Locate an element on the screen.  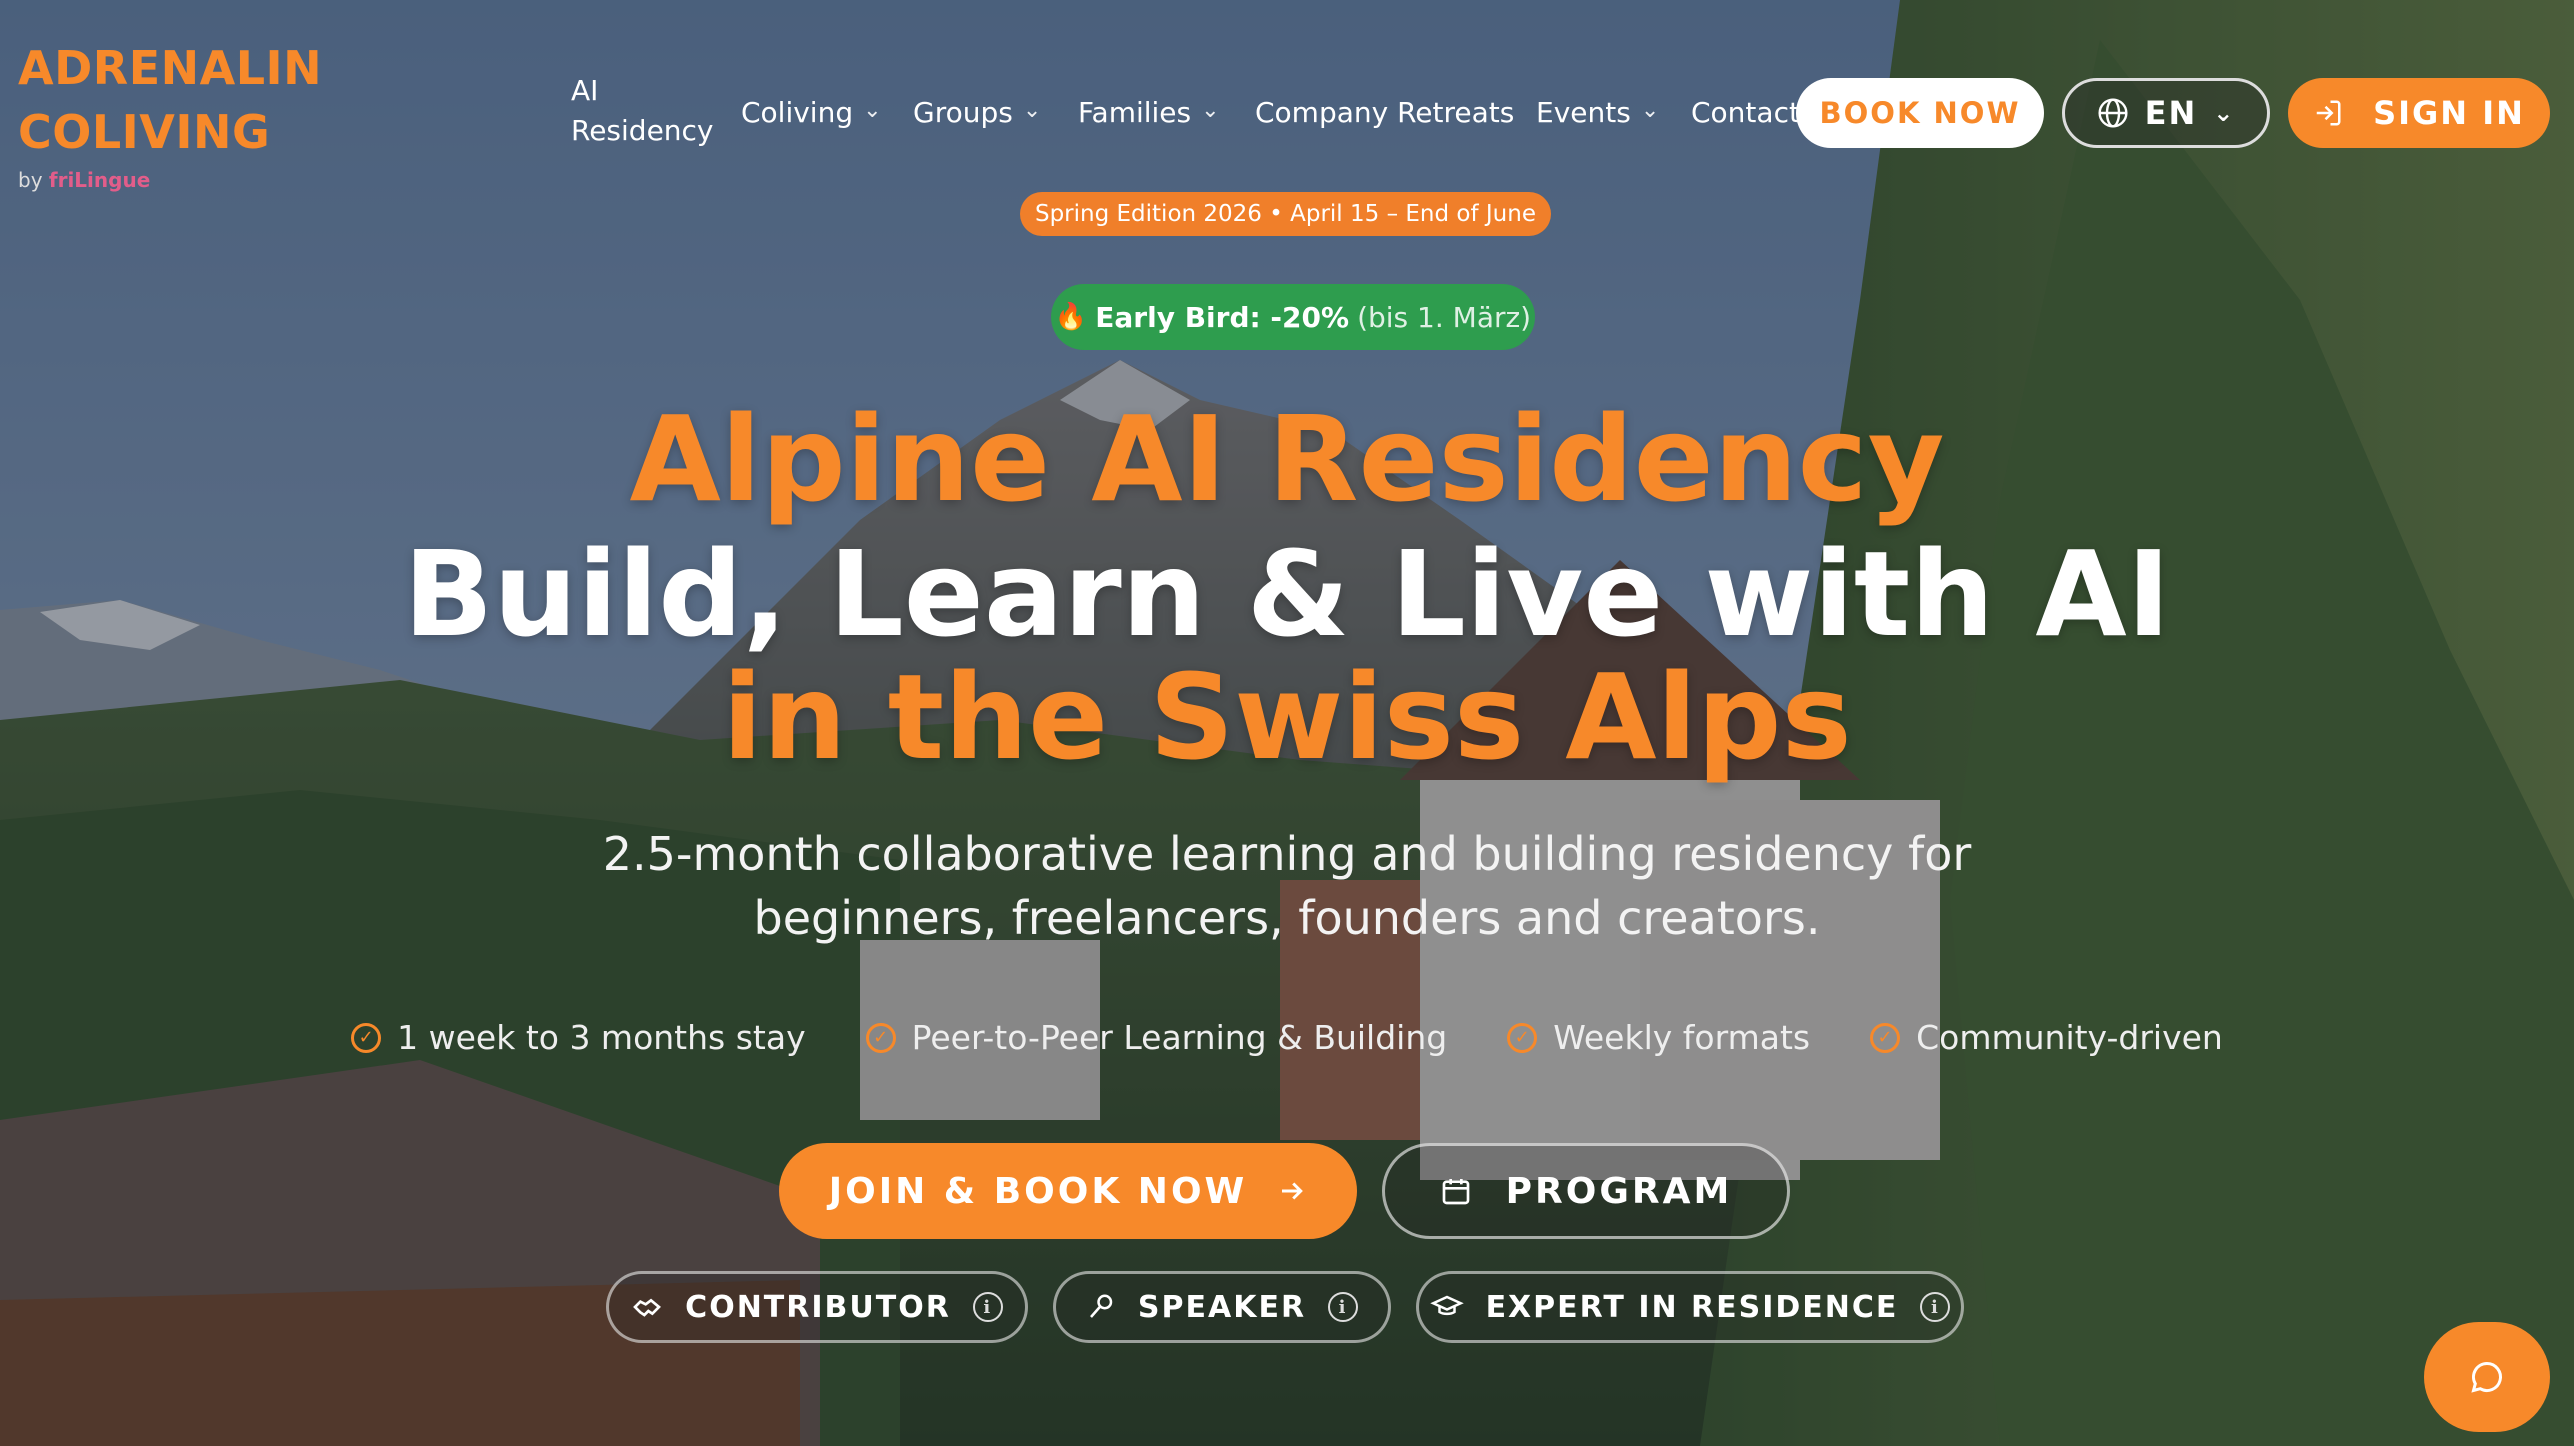
program-label: PROGRAM is located at coordinates (1619, 1191).